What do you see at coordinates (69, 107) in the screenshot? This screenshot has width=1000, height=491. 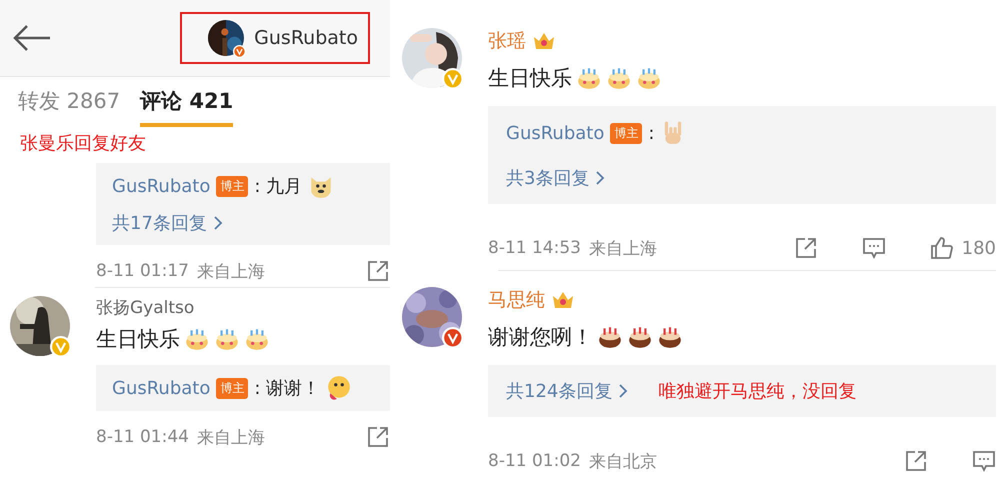 I see `tab: 转发 2867` at bounding box center [69, 107].